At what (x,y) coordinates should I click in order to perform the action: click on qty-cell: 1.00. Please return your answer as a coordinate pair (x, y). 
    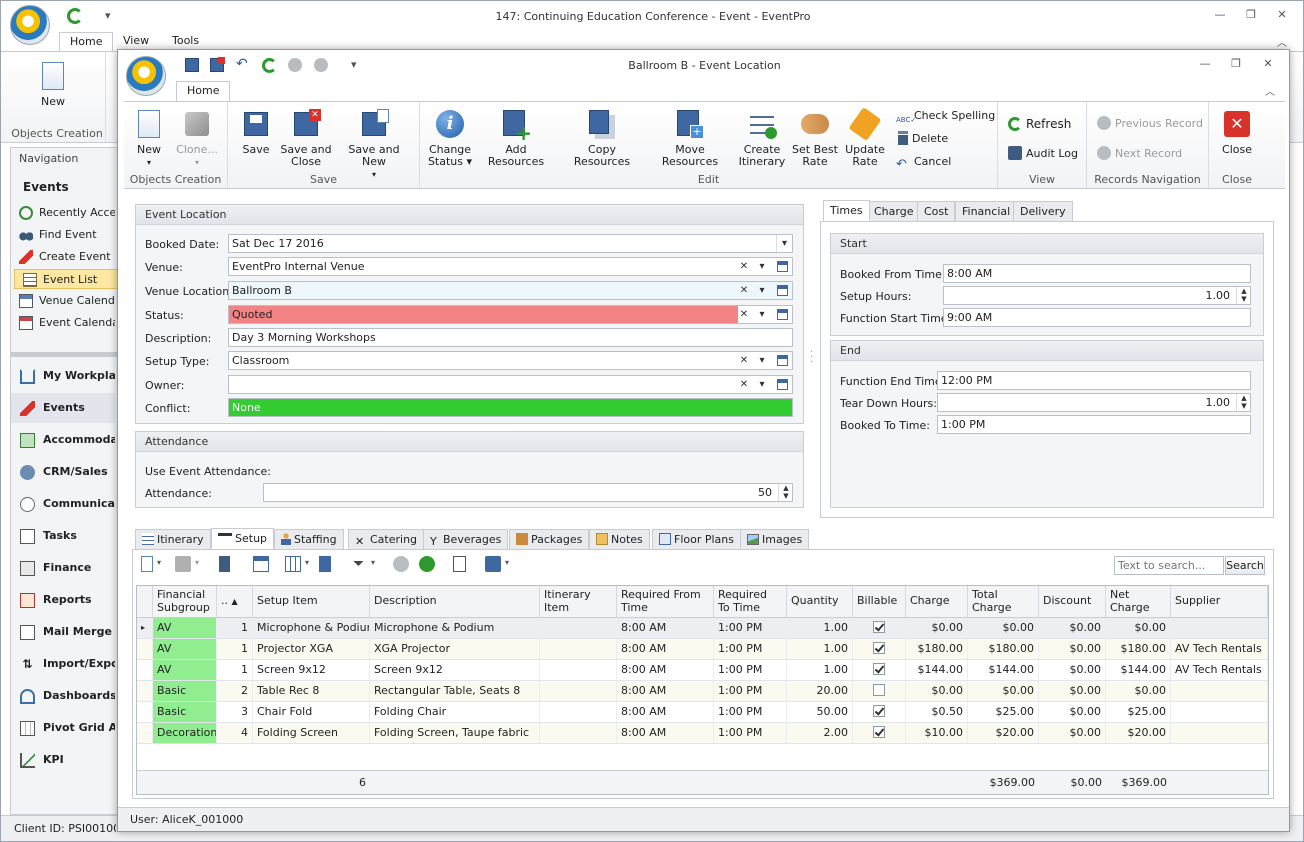
    Looking at the image, I should click on (820, 628).